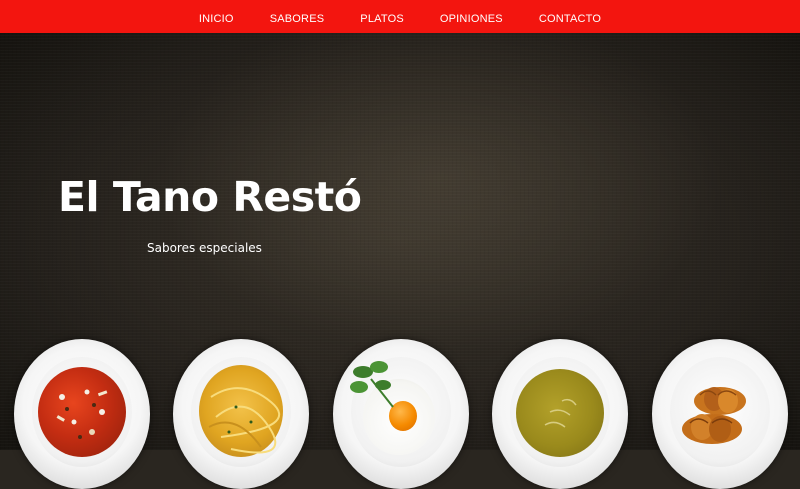 The width and height of the screenshot is (800, 489). I want to click on nav-menu: INICIO SABORES PLATOS OPINIONES CONTACTO, so click(400, 16).